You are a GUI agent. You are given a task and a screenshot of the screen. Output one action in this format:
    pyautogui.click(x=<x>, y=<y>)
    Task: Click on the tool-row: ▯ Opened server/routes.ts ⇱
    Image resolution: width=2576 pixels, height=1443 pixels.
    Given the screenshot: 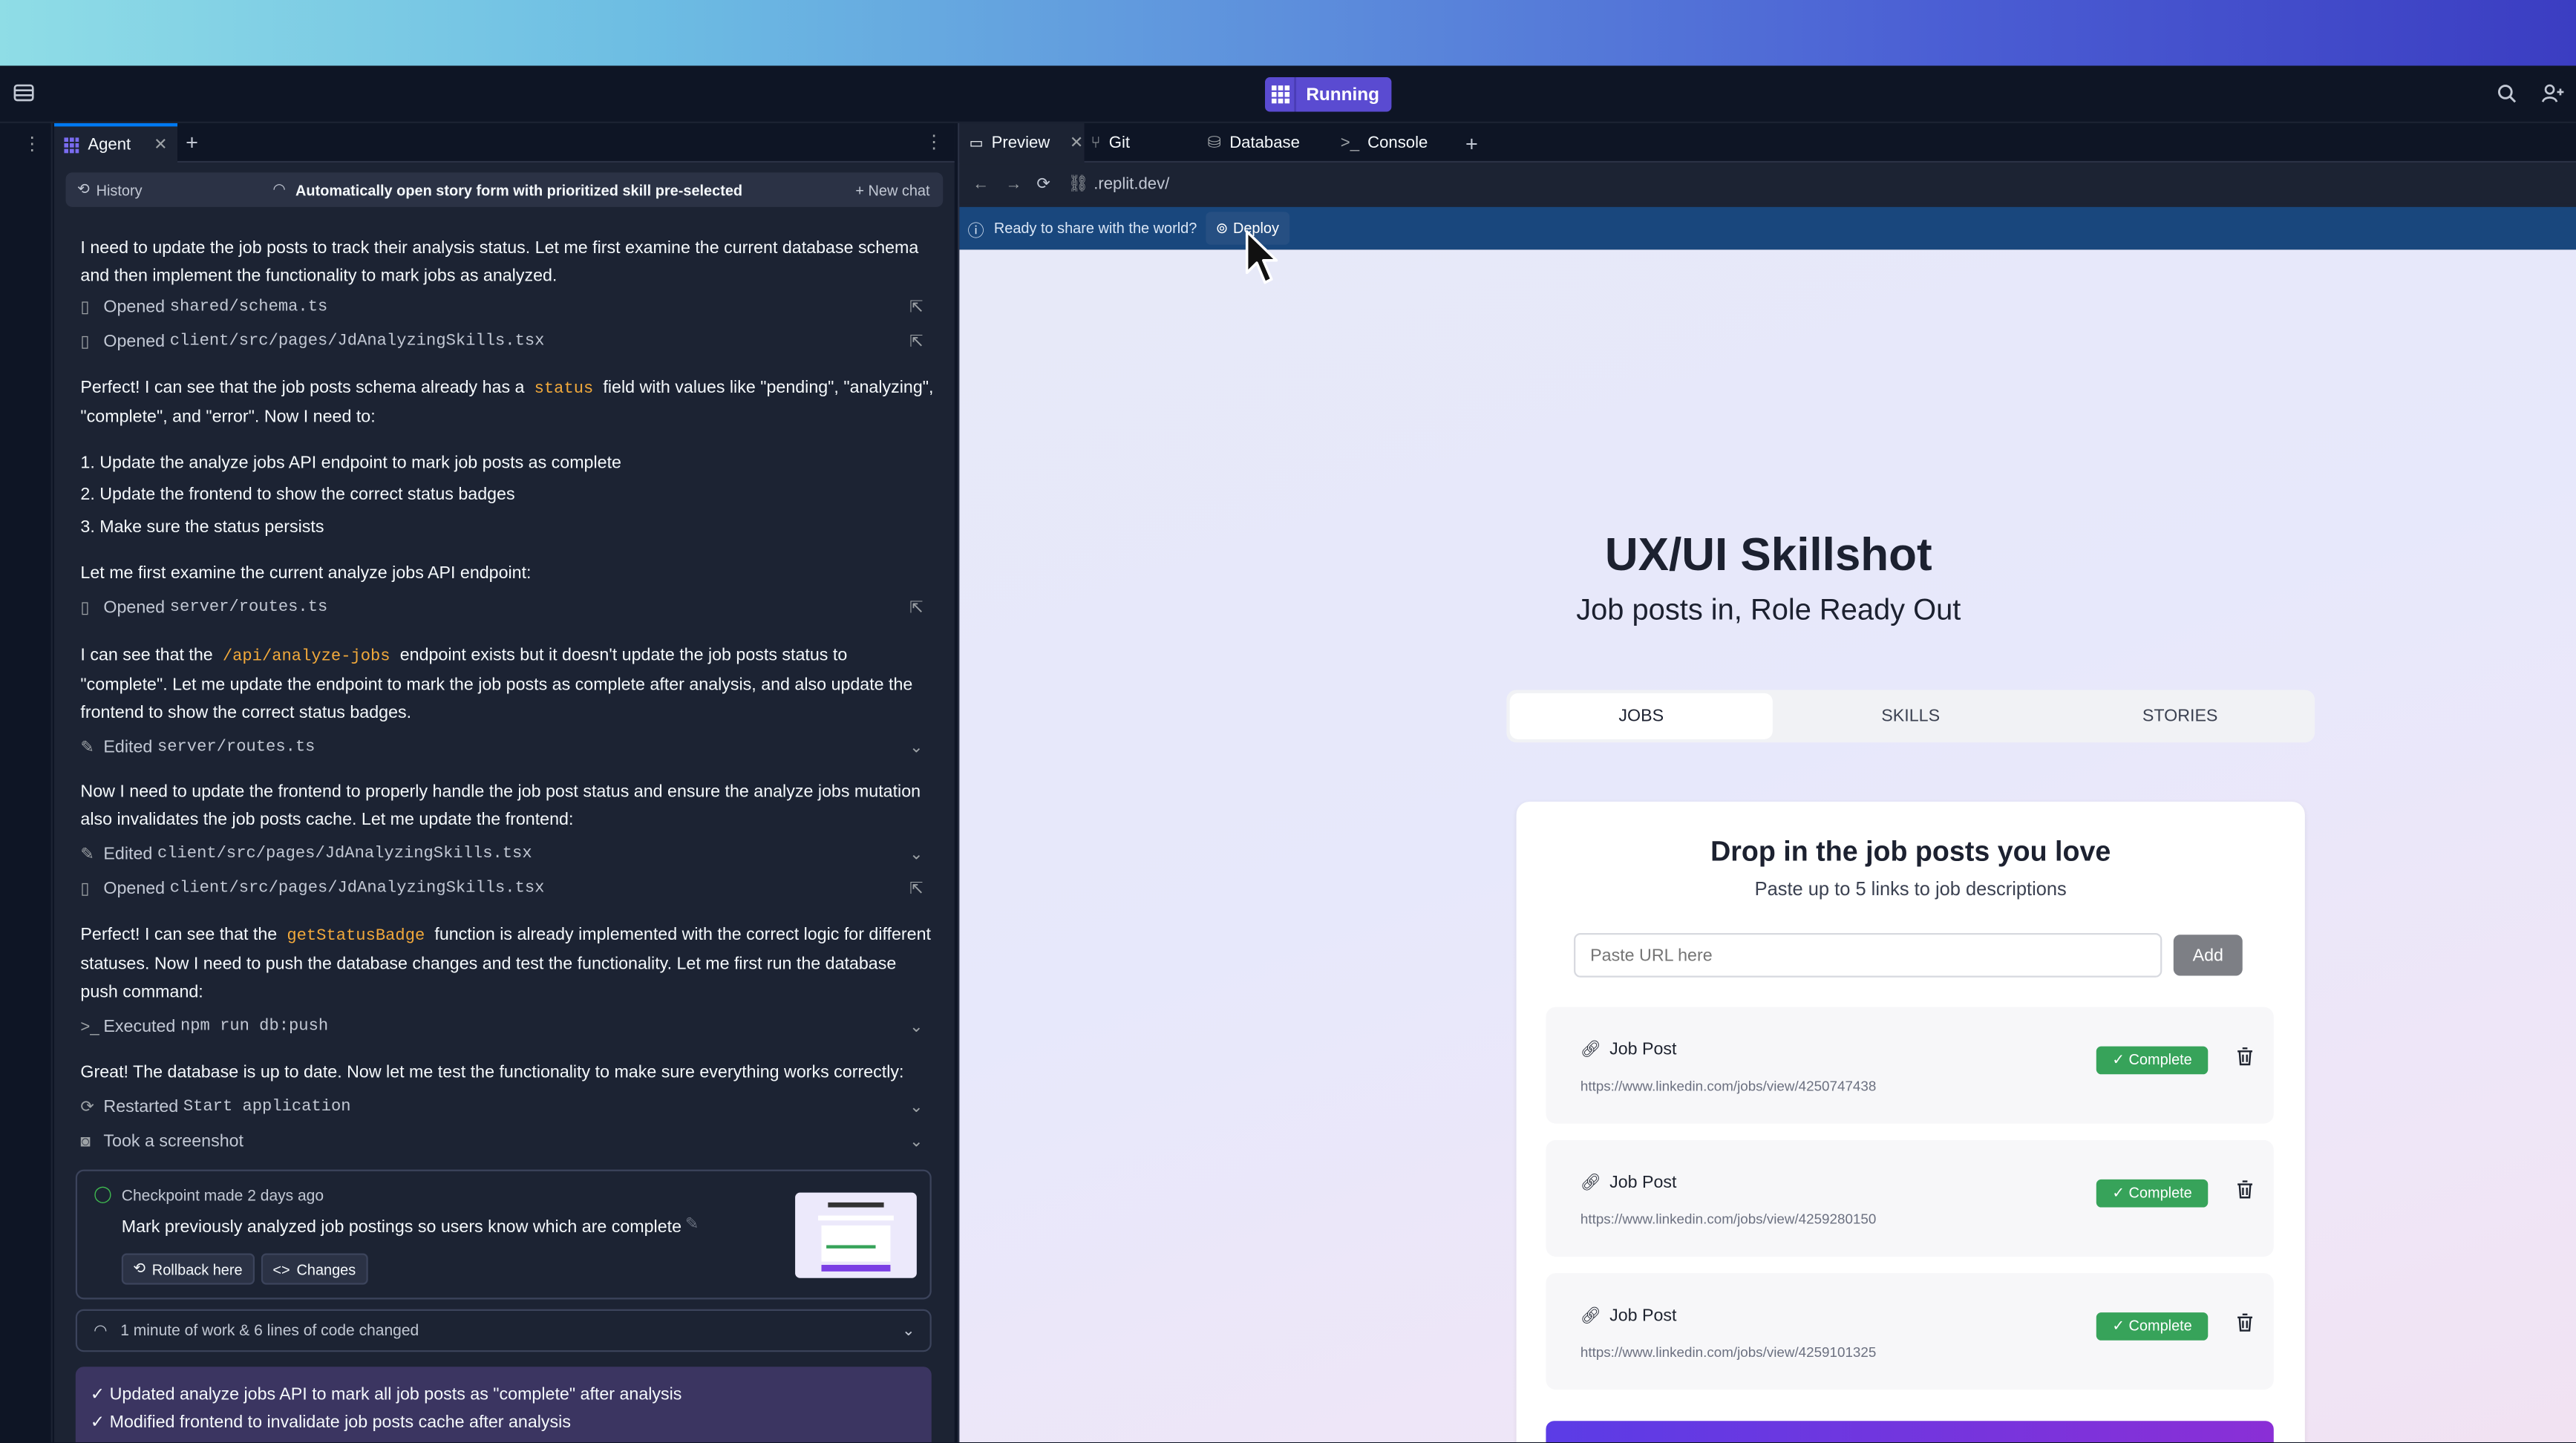 What is the action you would take?
    pyautogui.click(x=508, y=609)
    